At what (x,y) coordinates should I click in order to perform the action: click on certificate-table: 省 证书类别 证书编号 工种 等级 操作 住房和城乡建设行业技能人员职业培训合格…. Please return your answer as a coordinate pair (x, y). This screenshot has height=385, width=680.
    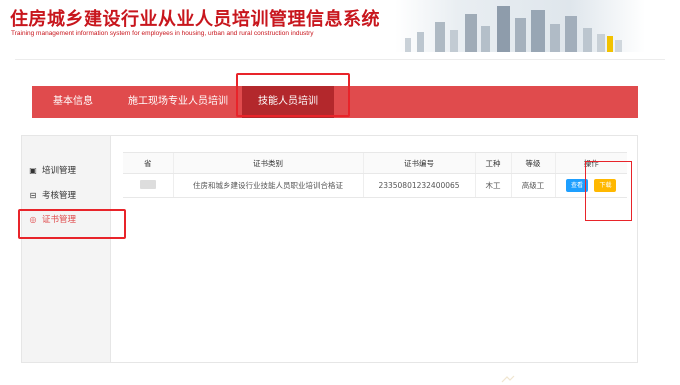
    Looking at the image, I should click on (375, 175).